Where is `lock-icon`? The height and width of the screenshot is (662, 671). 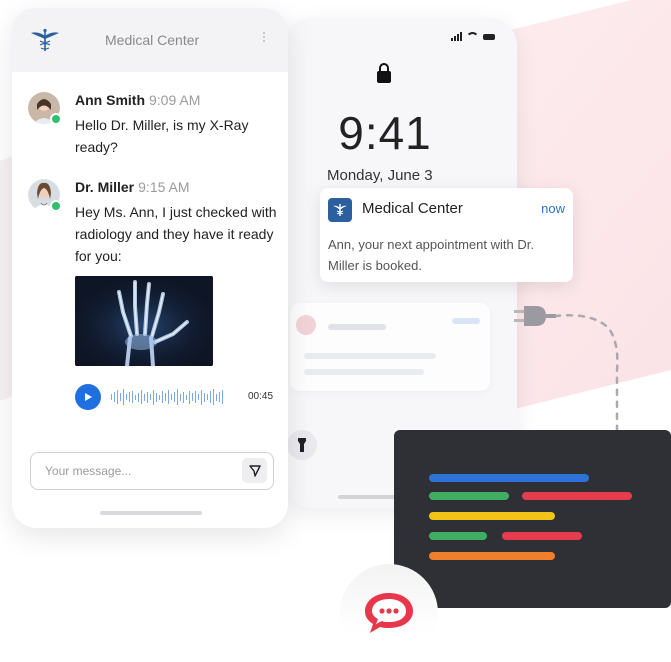
lock-icon is located at coordinates (384, 73).